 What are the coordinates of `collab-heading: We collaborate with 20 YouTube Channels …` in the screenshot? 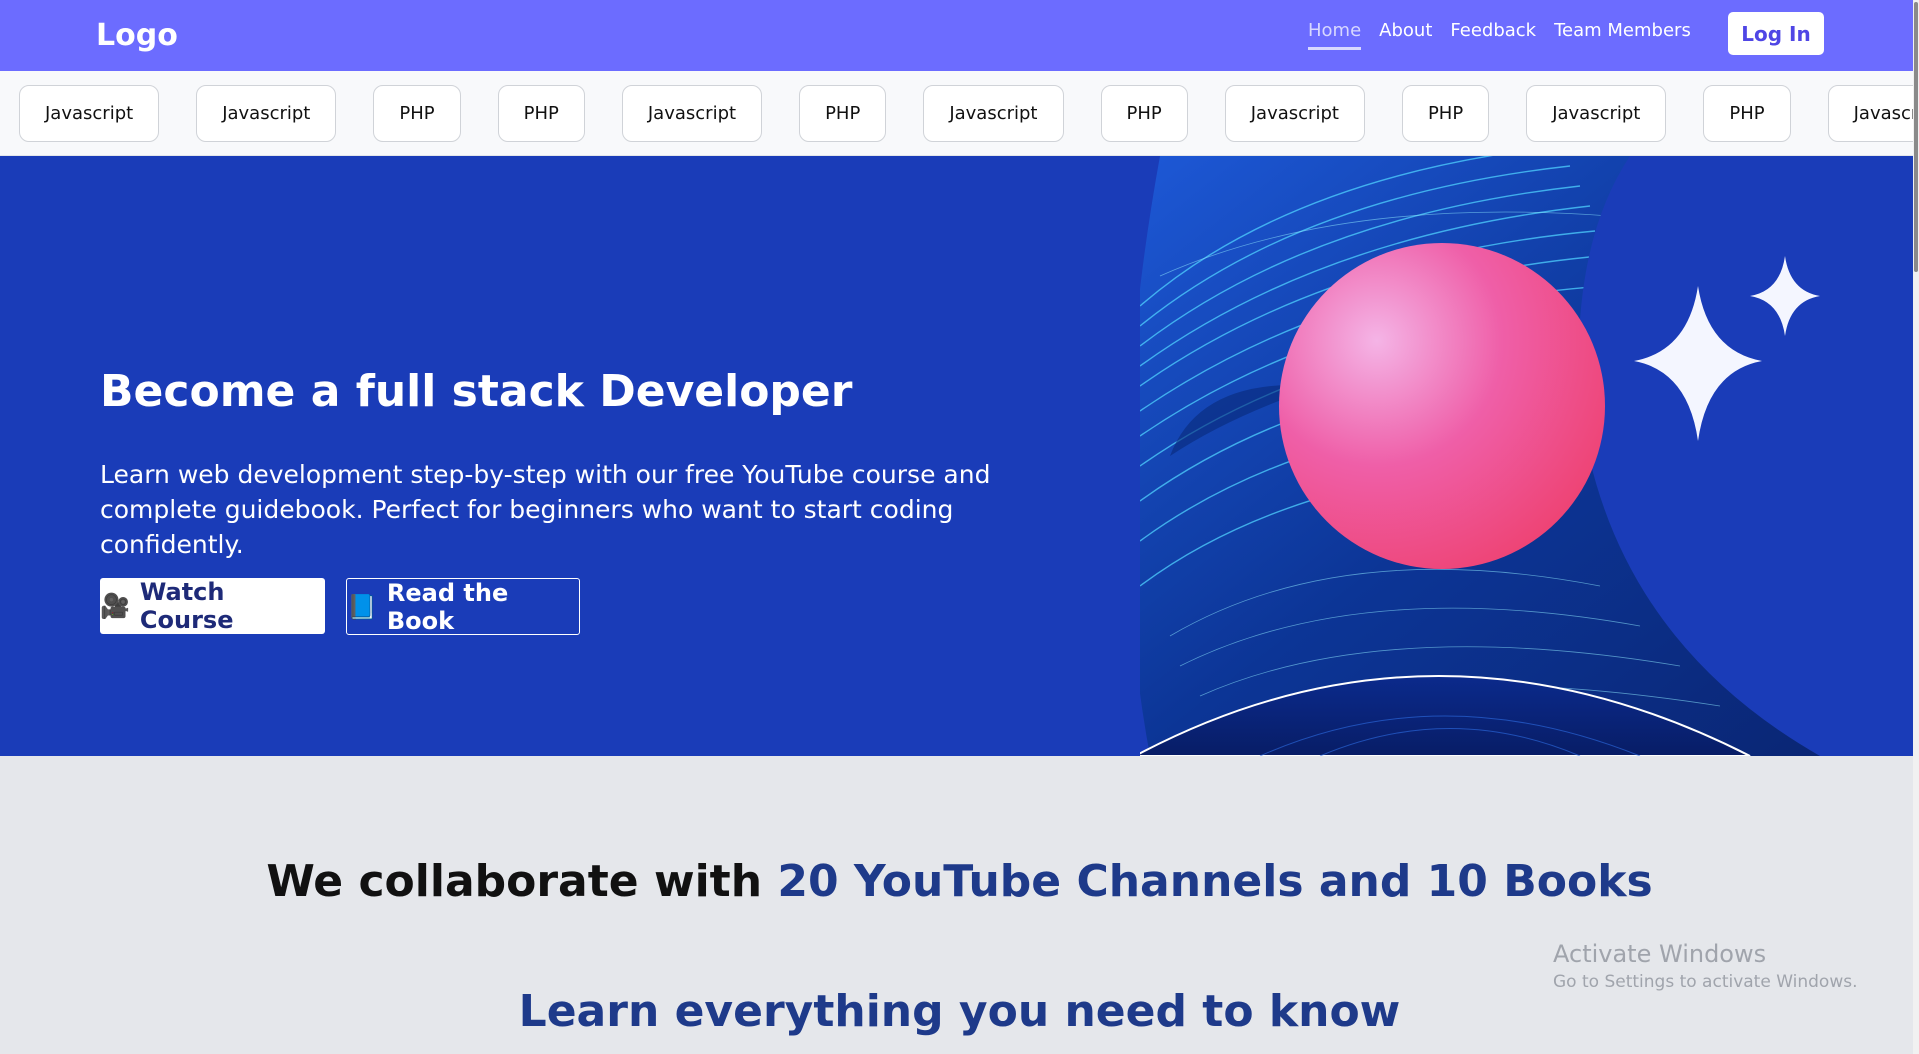 It's located at (959, 881).